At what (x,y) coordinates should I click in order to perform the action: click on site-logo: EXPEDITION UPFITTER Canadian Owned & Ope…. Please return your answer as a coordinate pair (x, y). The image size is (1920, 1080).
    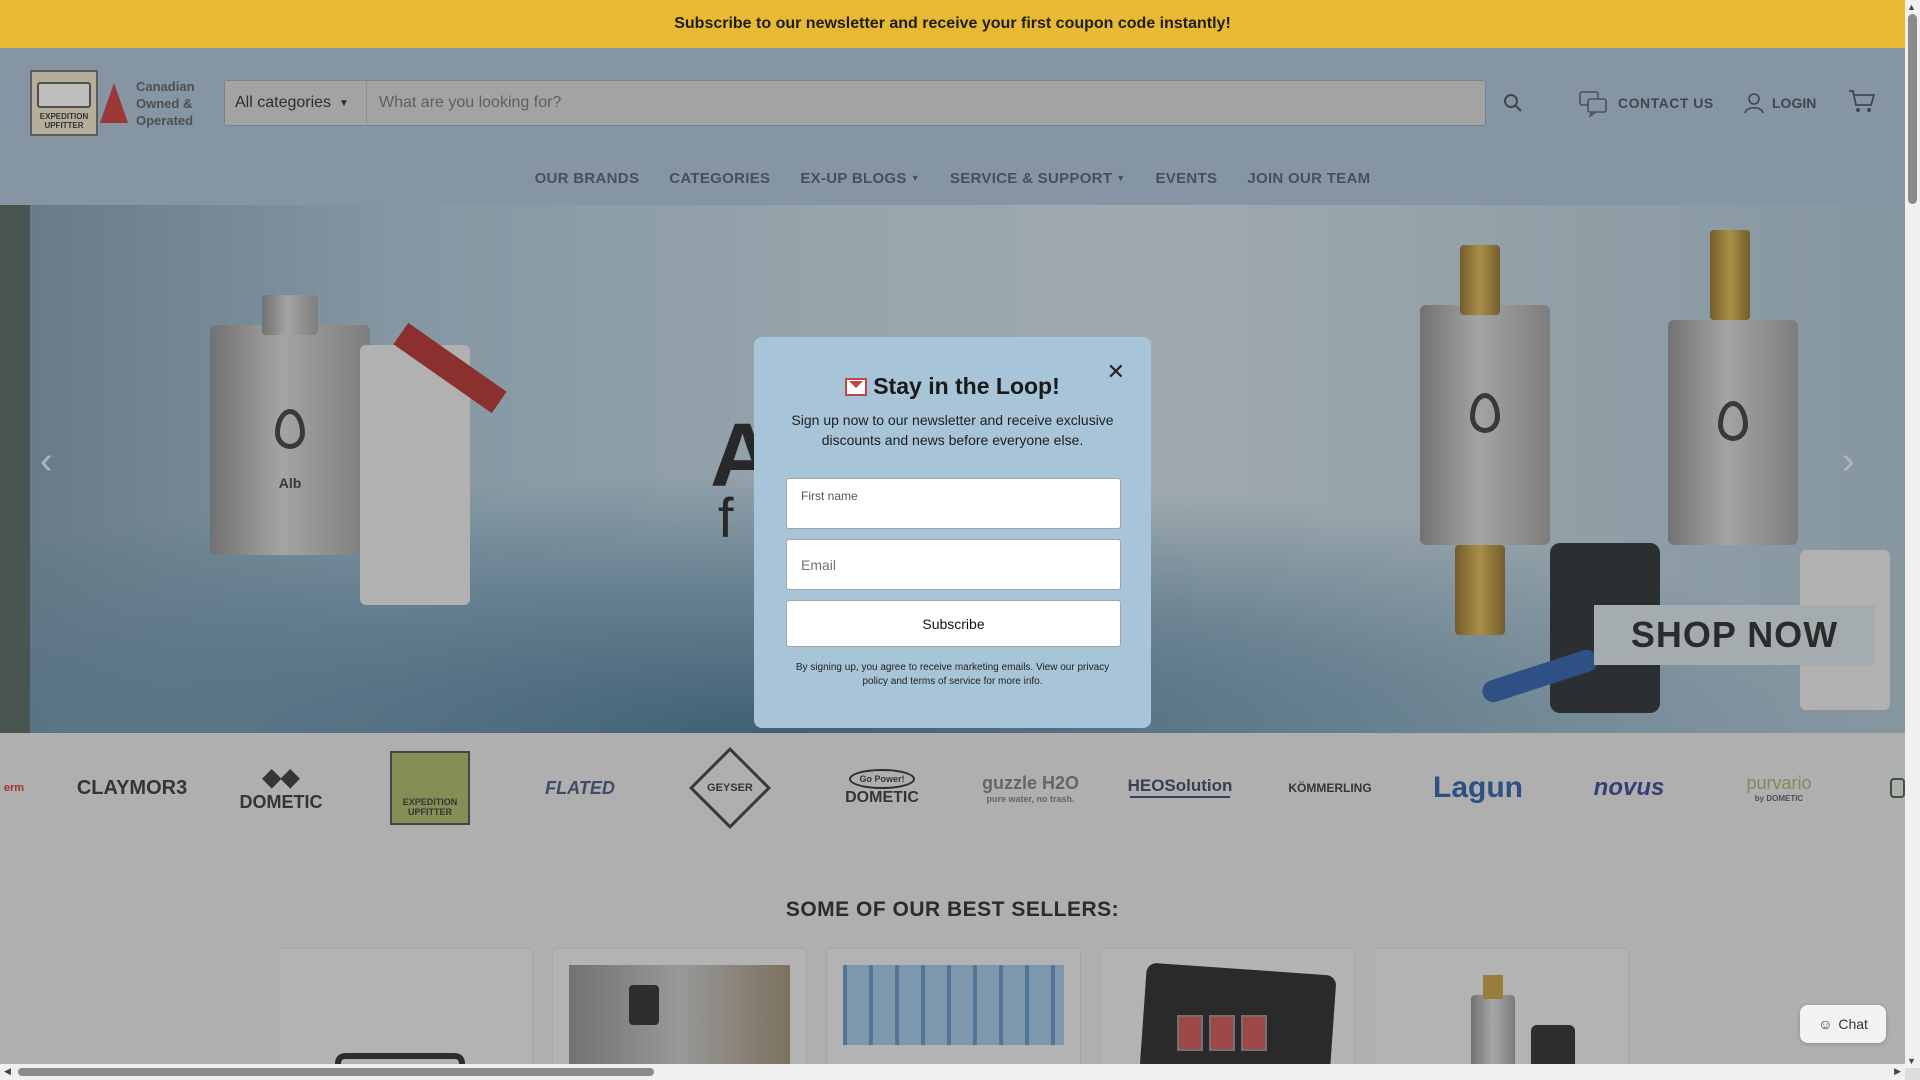
    Looking at the image, I should click on (115, 103).